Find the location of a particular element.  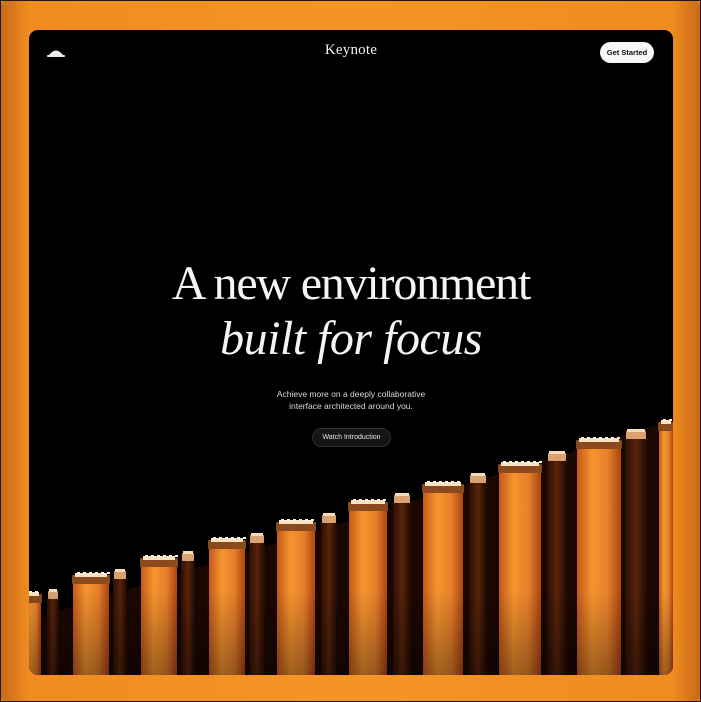

hero-title-line1: A new environment is located at coordinates (351, 283).